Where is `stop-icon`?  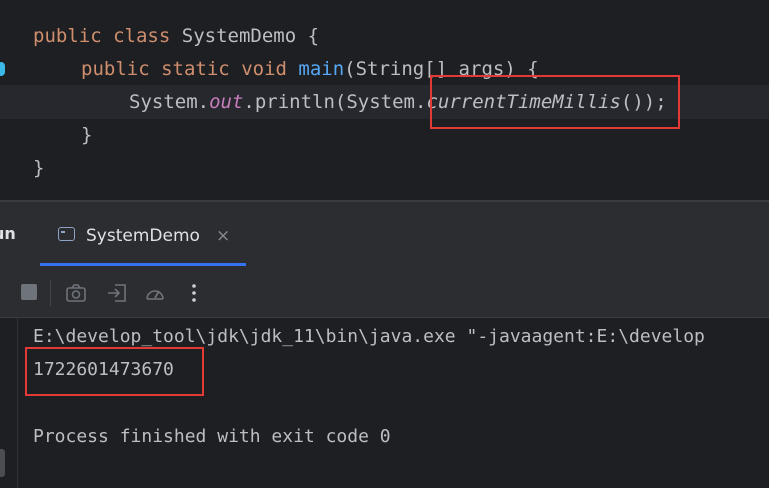
stop-icon is located at coordinates (30, 293).